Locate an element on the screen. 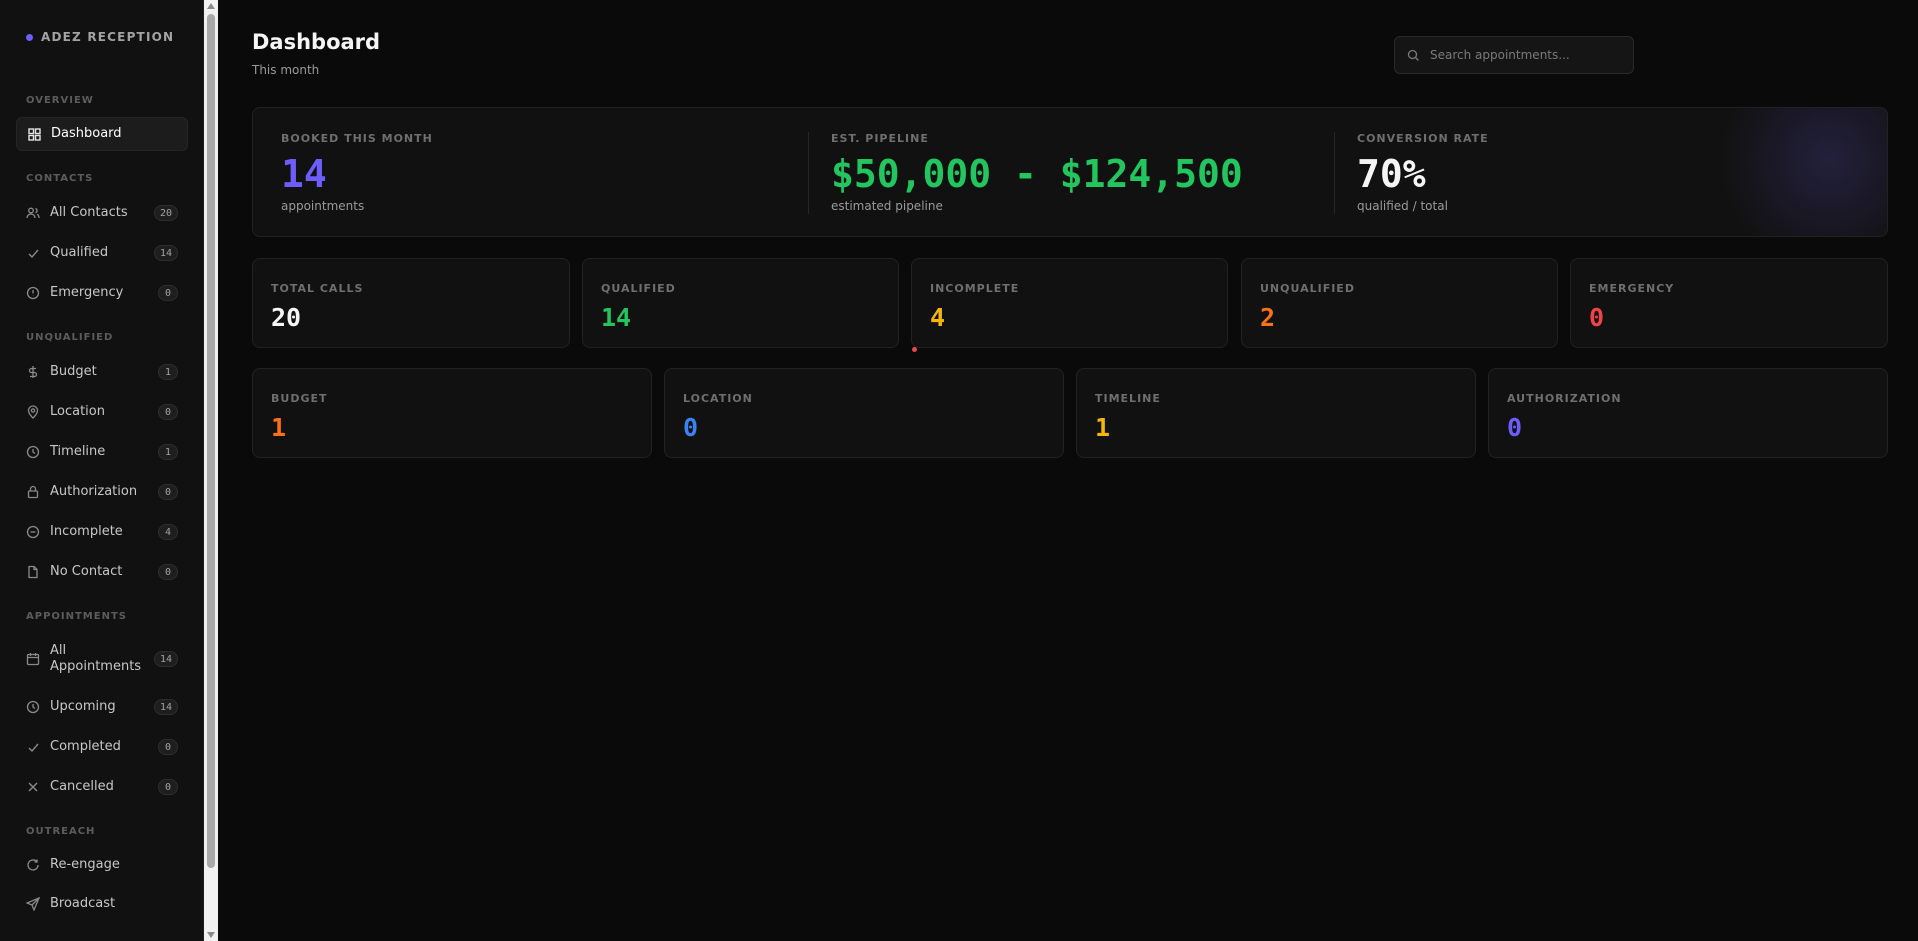 The image size is (1918, 941). scroll-thumb is located at coordinates (211, 441).